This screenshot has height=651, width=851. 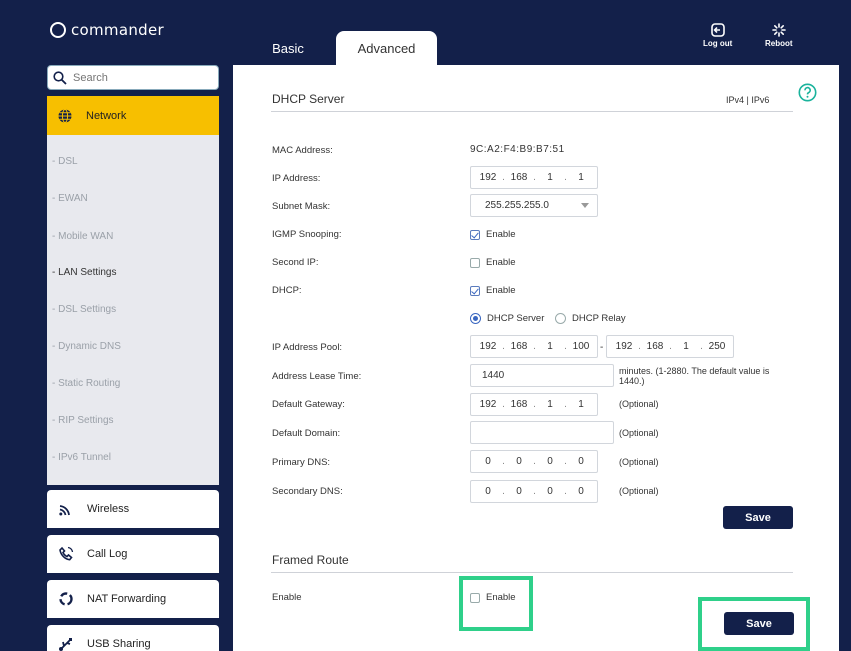 I want to click on brand-name: commander, so click(x=117, y=30).